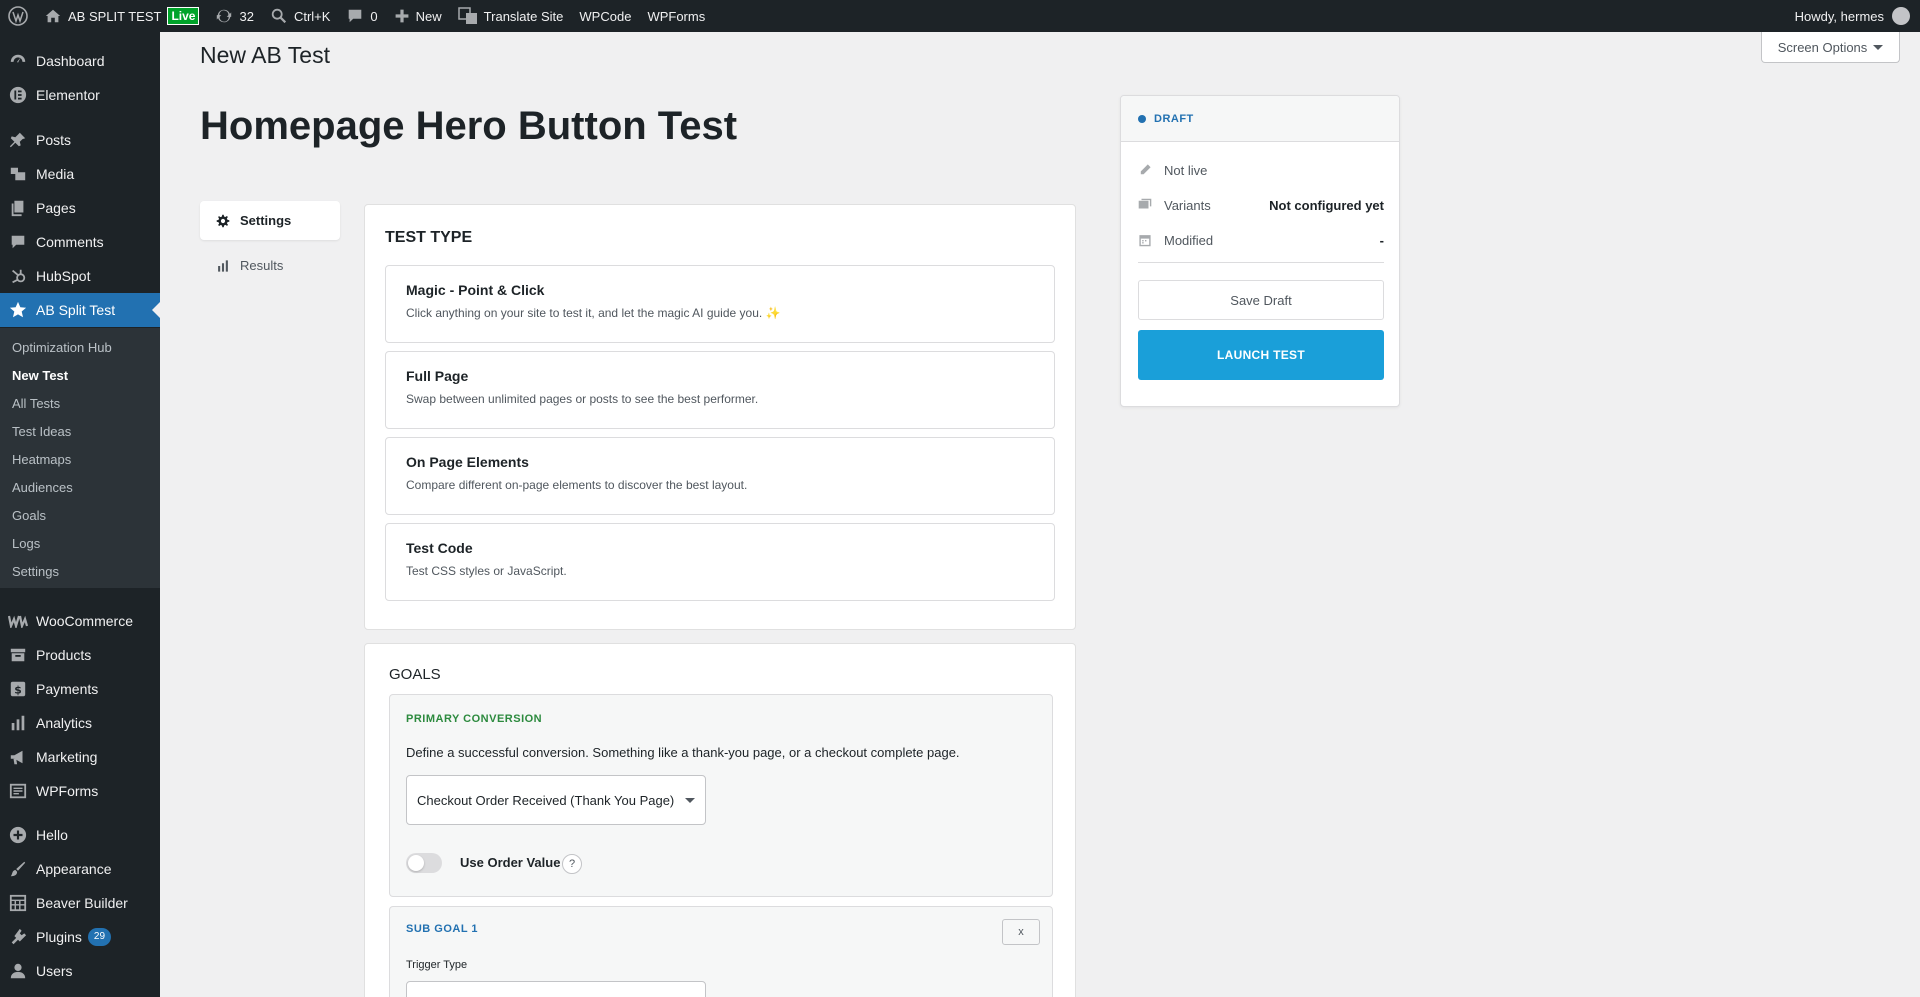 Image resolution: width=1920 pixels, height=997 pixels. Describe the element at coordinates (486, 571) in the screenshot. I see `option-description: Test CSS styles or JavaScript.` at that location.